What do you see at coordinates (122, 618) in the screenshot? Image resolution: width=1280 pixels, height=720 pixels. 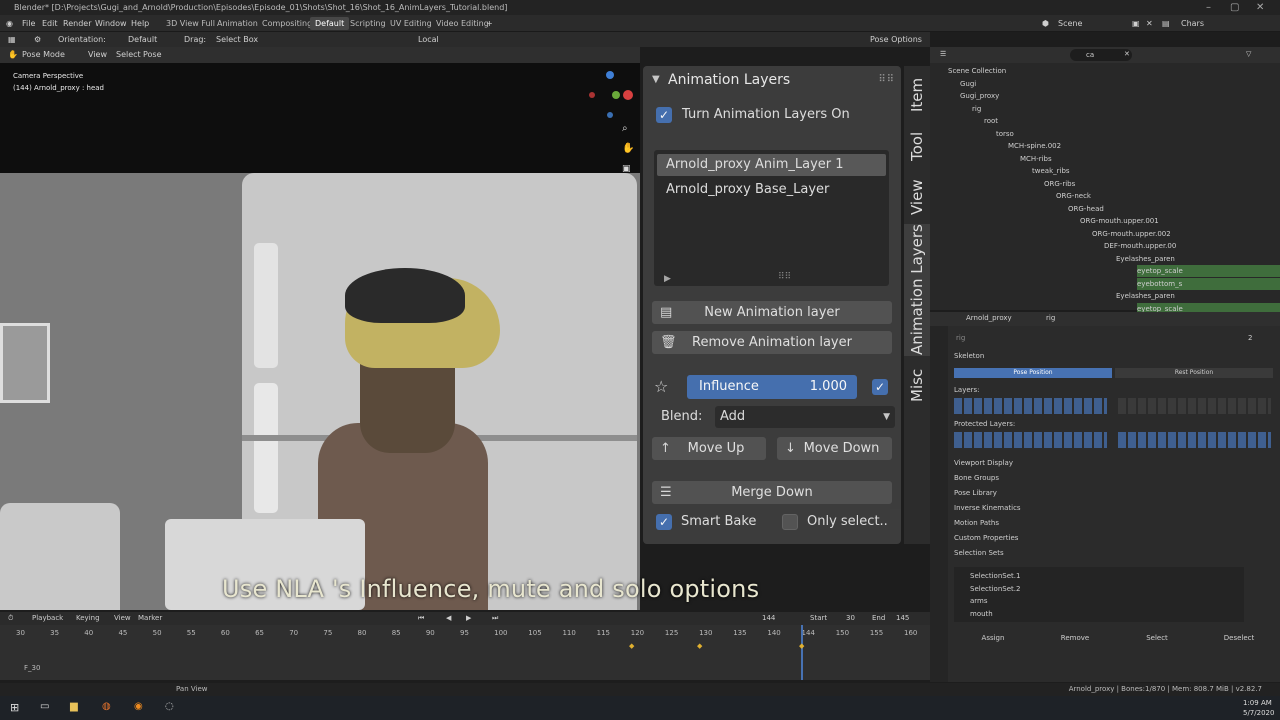 I see `menu-timeline-view: View` at bounding box center [122, 618].